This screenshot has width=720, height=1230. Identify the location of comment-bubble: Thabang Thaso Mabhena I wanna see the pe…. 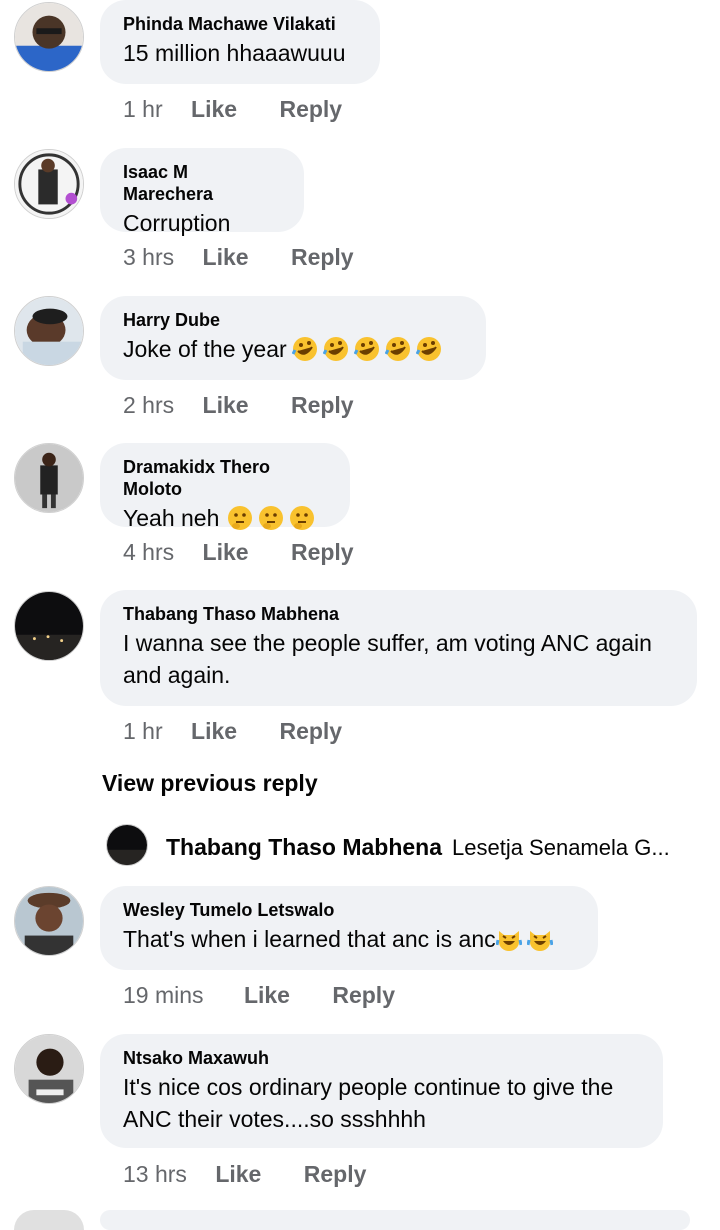
(398, 648).